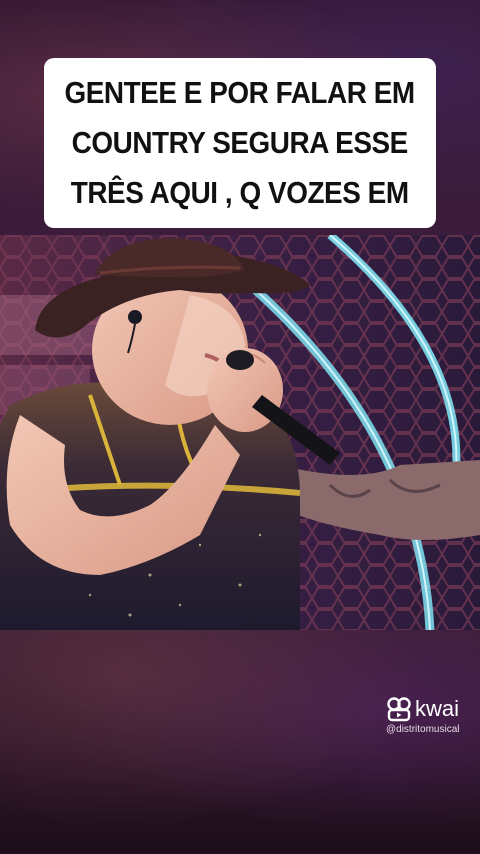 This screenshot has width=480, height=854. Describe the element at coordinates (240, 192) in the screenshot. I see `caption-line-3: TRÊS AQUI , Q VOZES EM` at that location.